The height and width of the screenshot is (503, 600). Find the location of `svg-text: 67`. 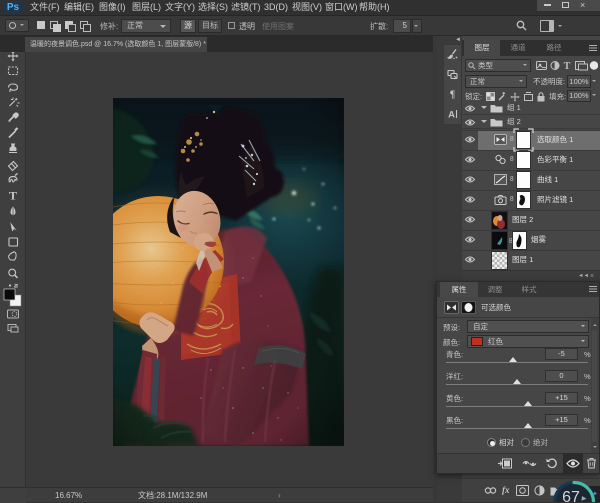

svg-text: 67 is located at coordinates (571, 495).